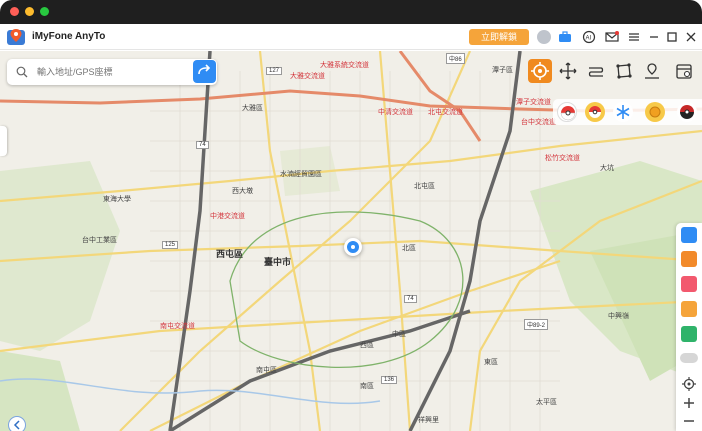 This screenshot has width=702, height=431. Describe the element at coordinates (445, 112) in the screenshot. I see `map-label: 北屯交流道` at that location.